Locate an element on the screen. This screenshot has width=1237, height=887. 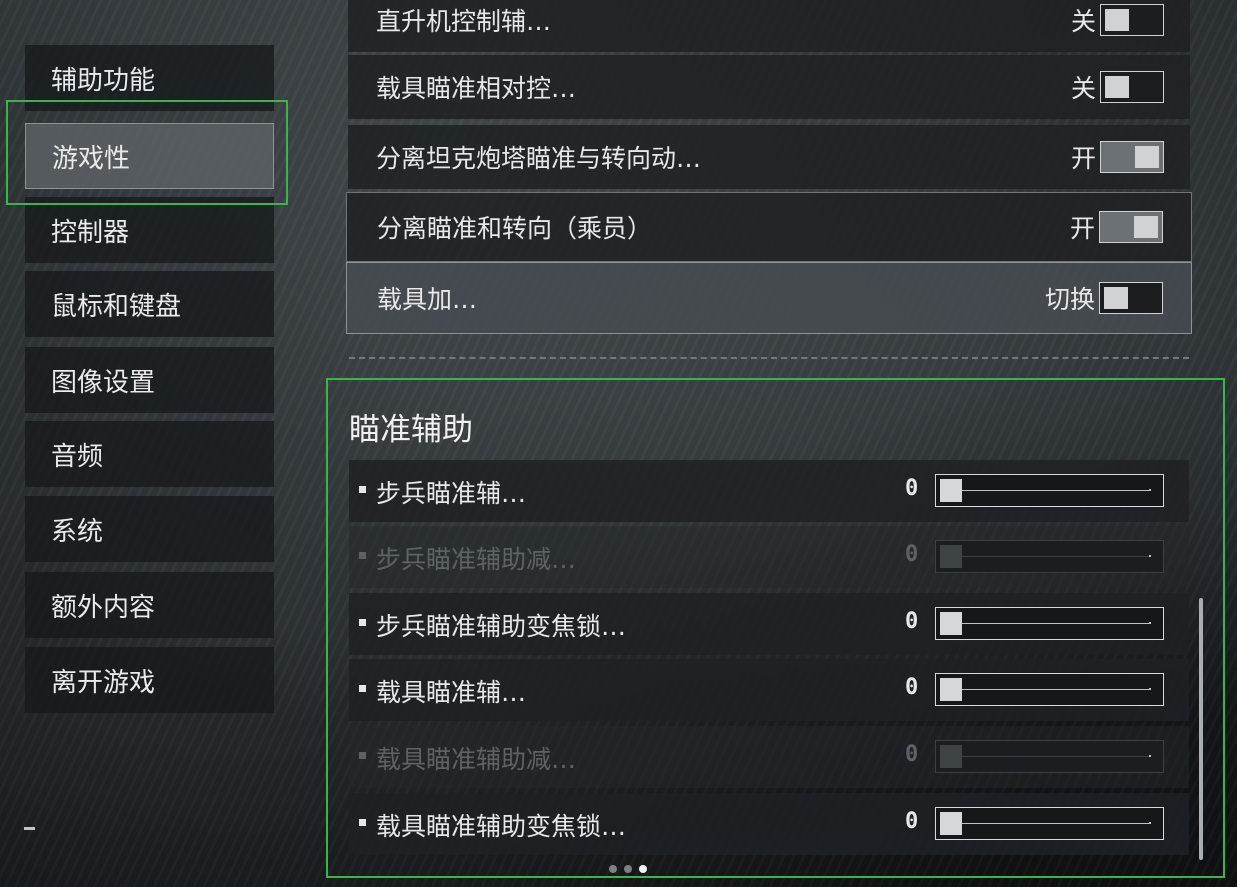
sidebar-item-label: 离开游戏 is located at coordinates (103, 682).